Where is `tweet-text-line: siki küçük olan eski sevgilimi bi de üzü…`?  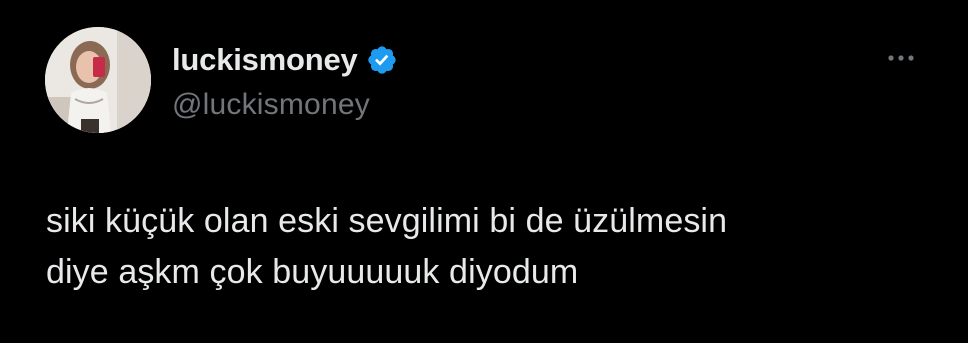
tweet-text-line: siki küçük olan eski sevgilimi bi de üzü… is located at coordinates (387, 221).